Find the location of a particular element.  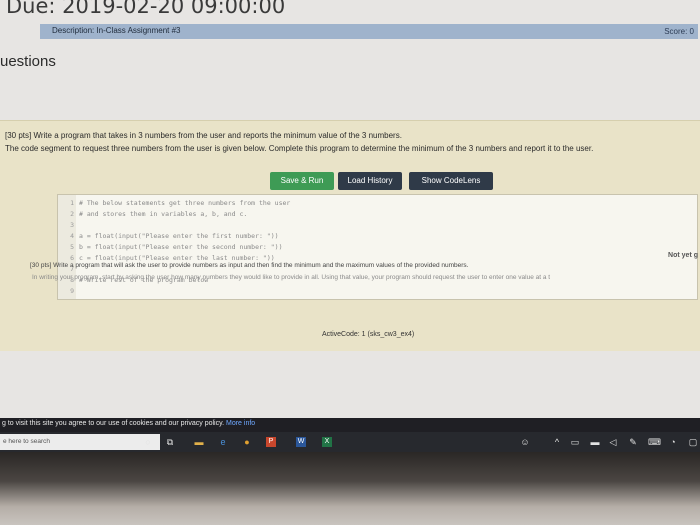

due-date: Due: 2019-02-20 09:00:00 is located at coordinates (146, 9).